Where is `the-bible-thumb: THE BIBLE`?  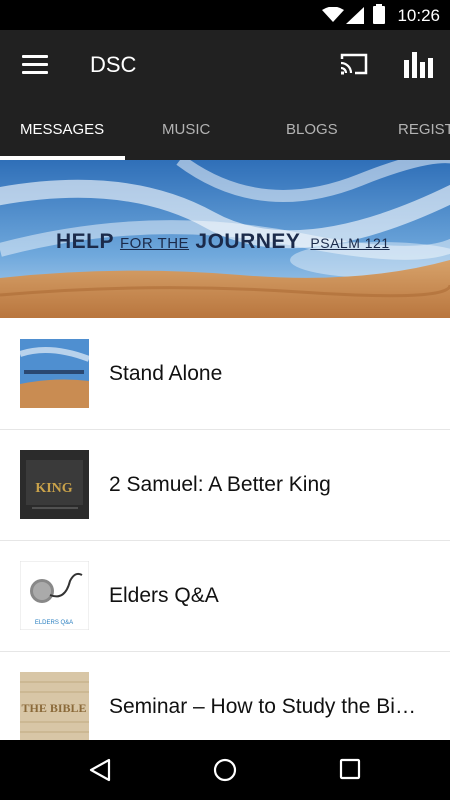 the-bible-thumb: THE BIBLE is located at coordinates (54, 706).